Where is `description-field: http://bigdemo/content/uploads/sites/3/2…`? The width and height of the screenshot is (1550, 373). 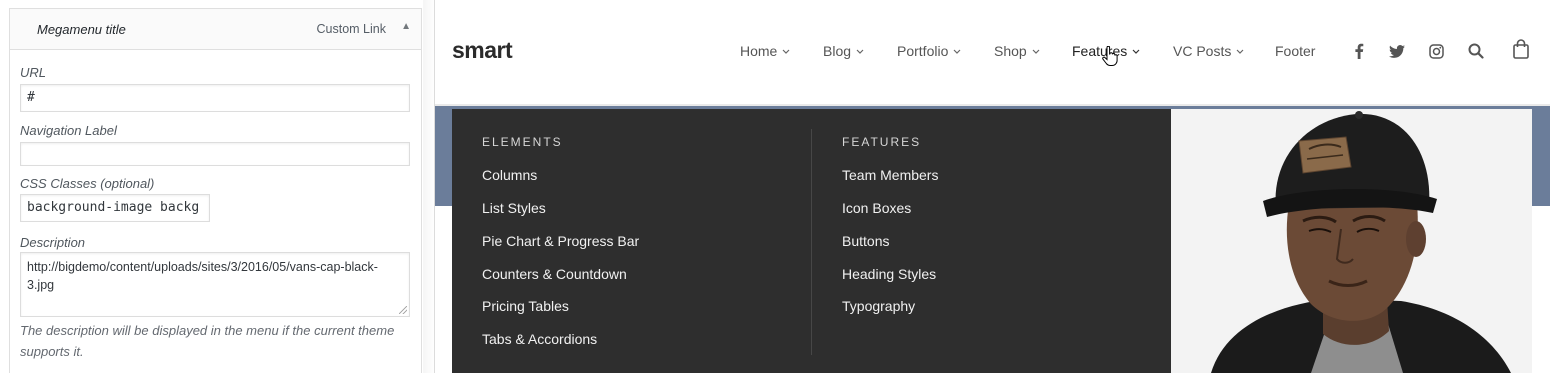 description-field: http://bigdemo/content/uploads/sites/3/2… is located at coordinates (215, 284).